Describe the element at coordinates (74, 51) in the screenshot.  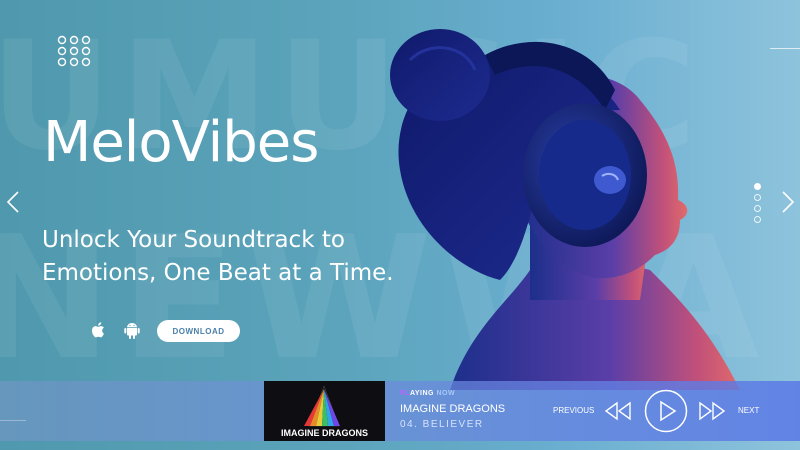
I see `grid-menu-icon` at that location.